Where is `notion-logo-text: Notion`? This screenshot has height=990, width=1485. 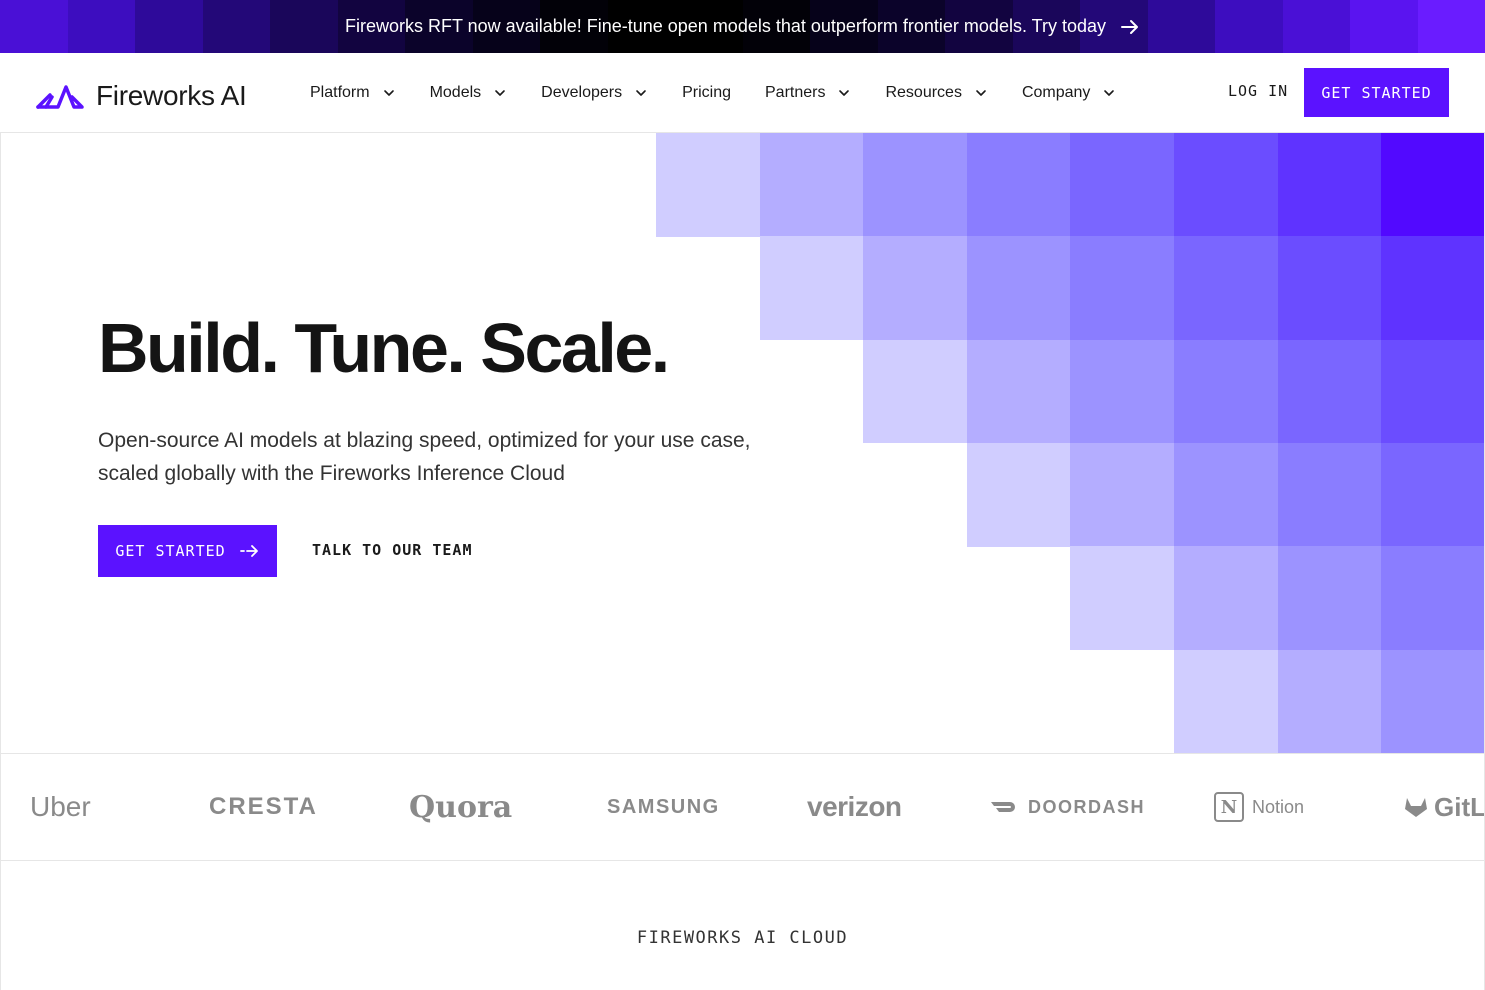 notion-logo-text: Notion is located at coordinates (1278, 806).